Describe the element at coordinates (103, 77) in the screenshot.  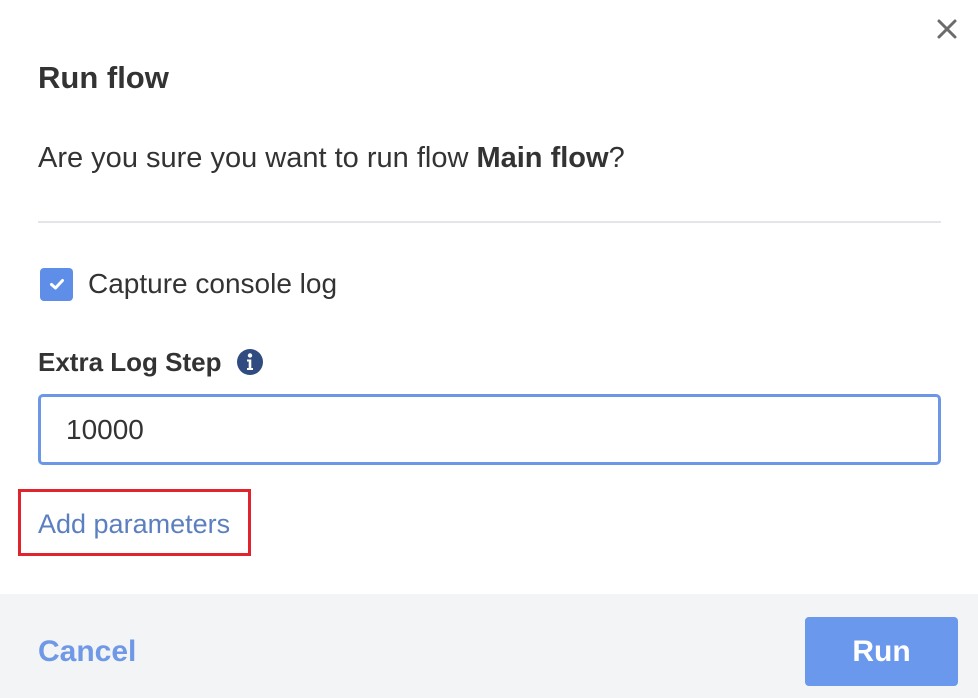
I see `dialog-title: Run flow` at that location.